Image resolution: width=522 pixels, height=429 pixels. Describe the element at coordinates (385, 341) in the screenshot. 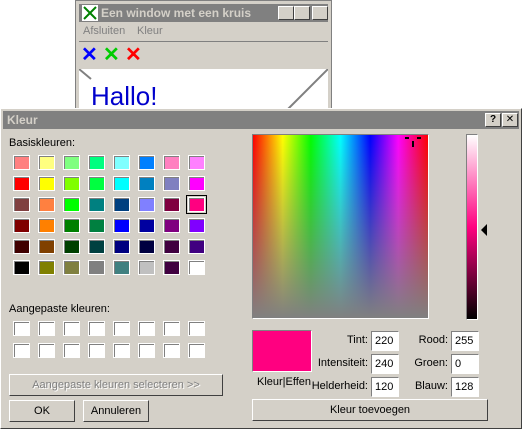

I see `tint-field: 220` at that location.